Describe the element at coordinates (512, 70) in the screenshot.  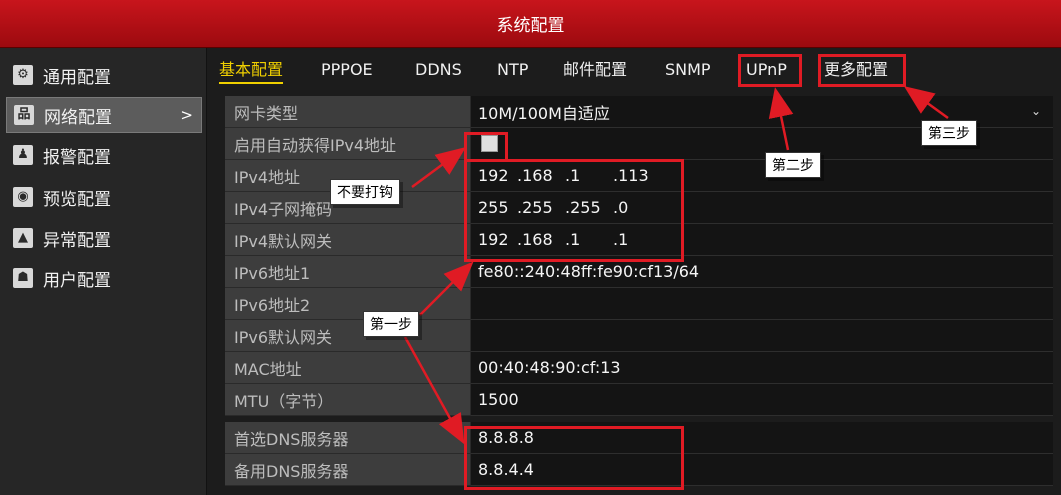
I see `tab-ntp: NTP` at that location.